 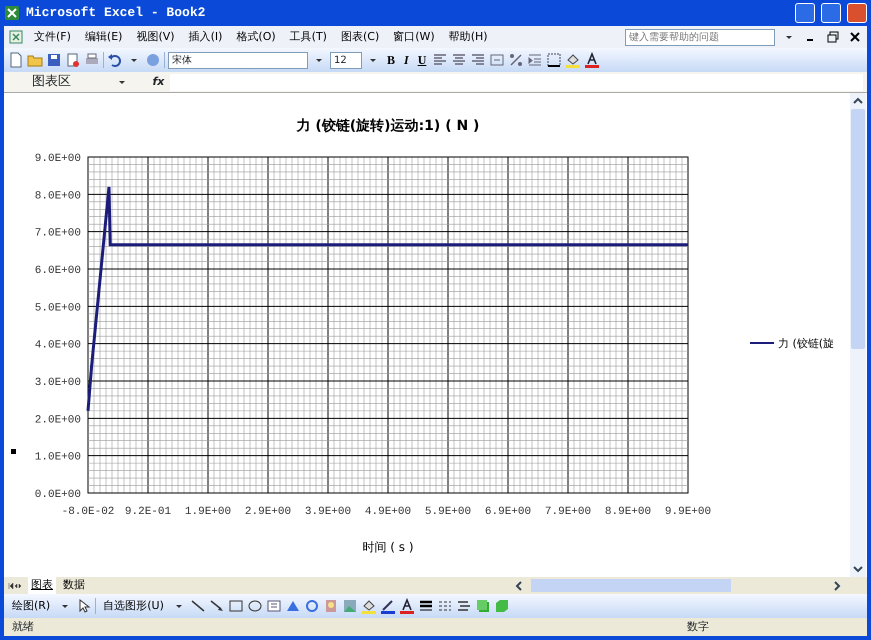 I want to click on sheet-tab: 图表, so click(x=42, y=585).